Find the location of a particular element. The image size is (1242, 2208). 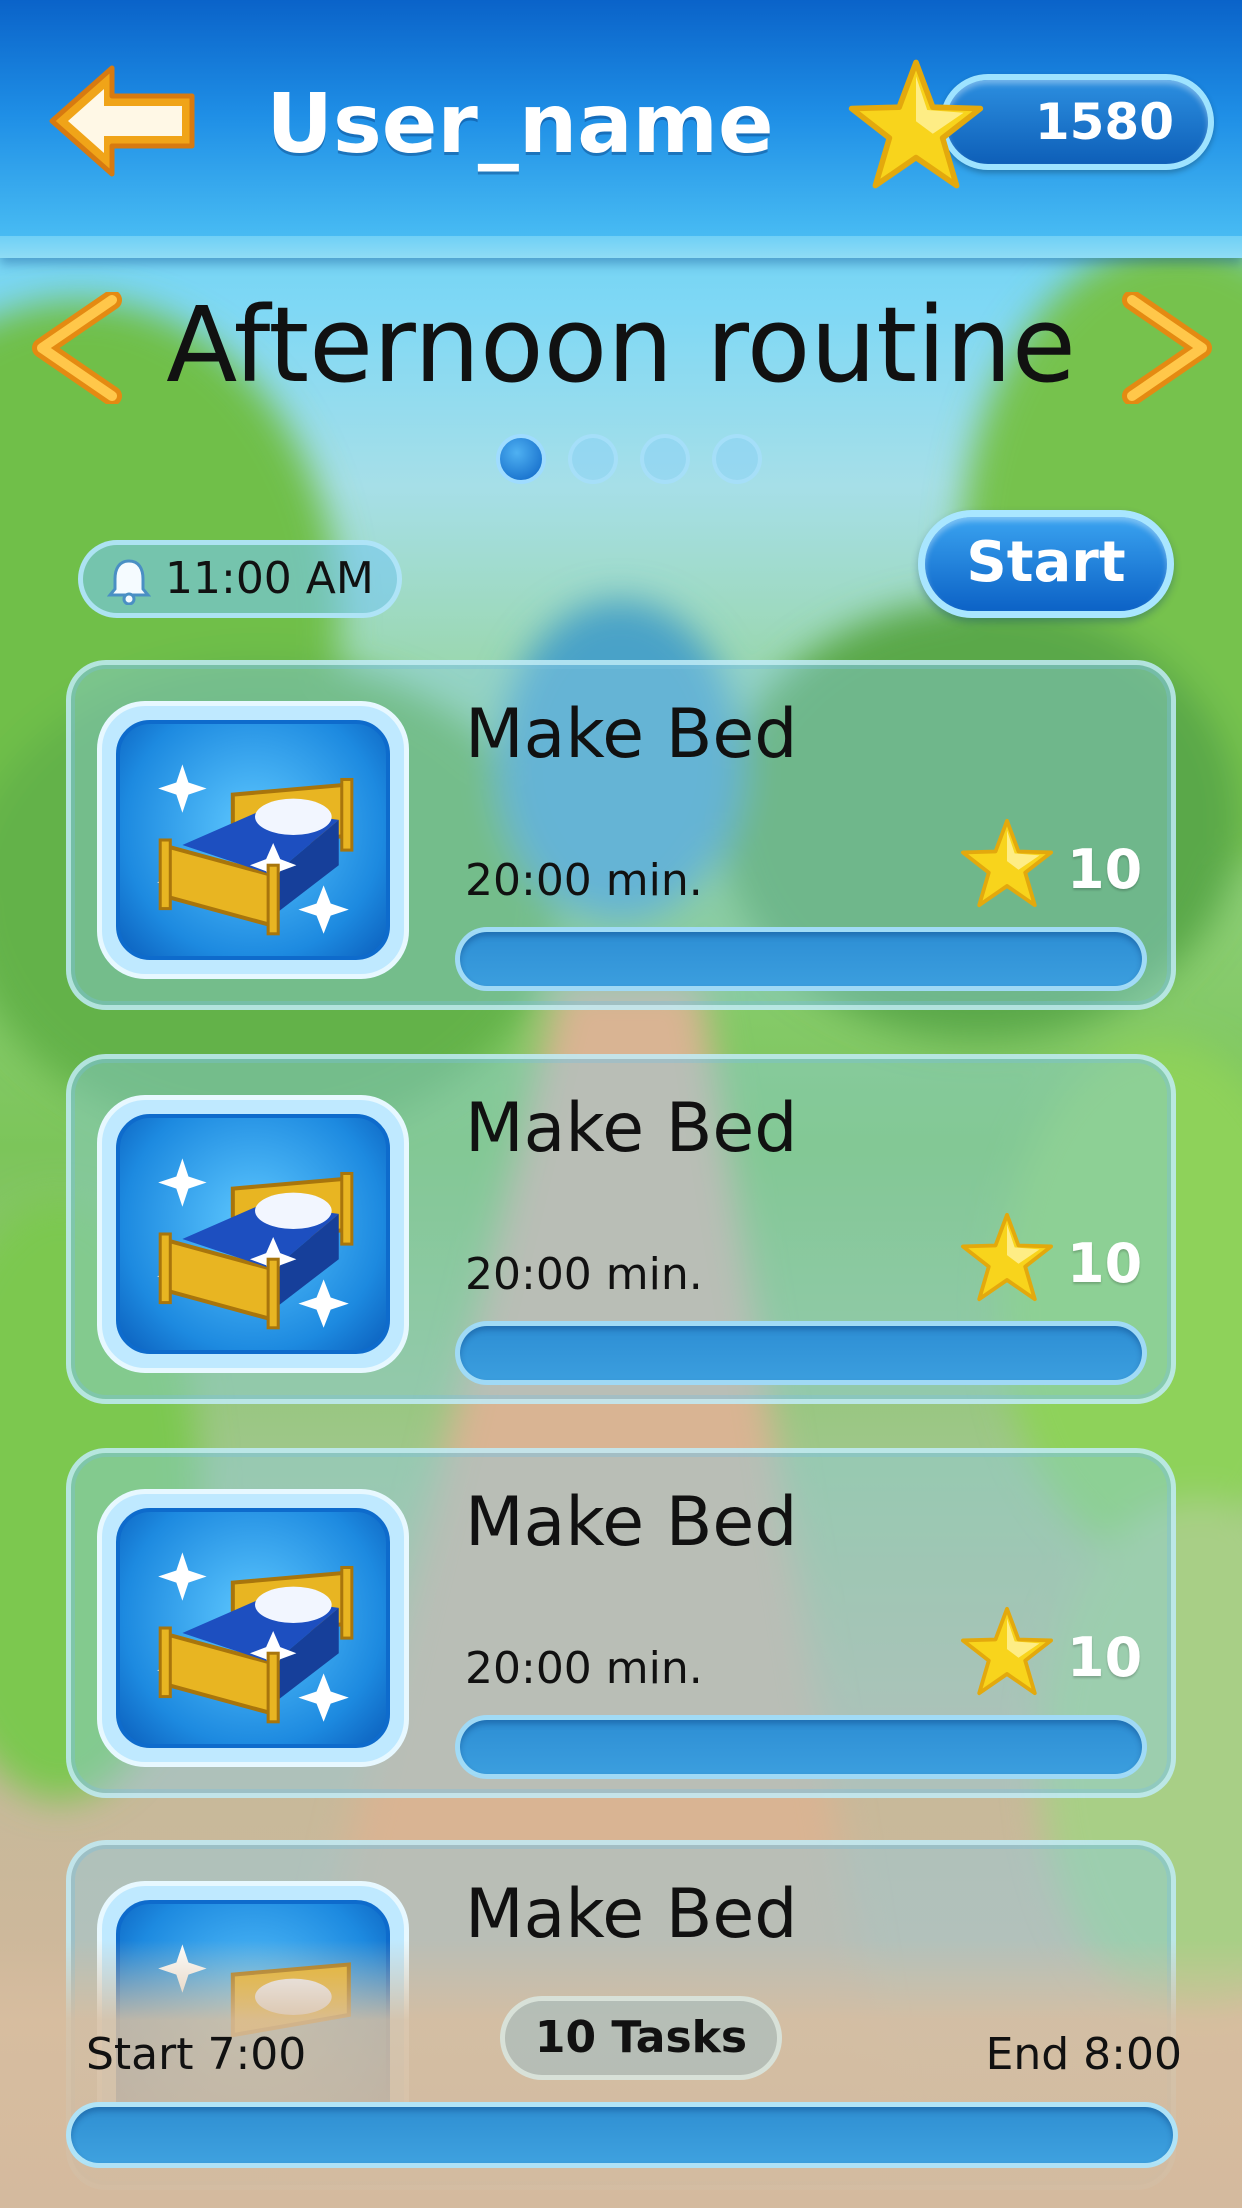

routine-progress-bar is located at coordinates (622, 2135).